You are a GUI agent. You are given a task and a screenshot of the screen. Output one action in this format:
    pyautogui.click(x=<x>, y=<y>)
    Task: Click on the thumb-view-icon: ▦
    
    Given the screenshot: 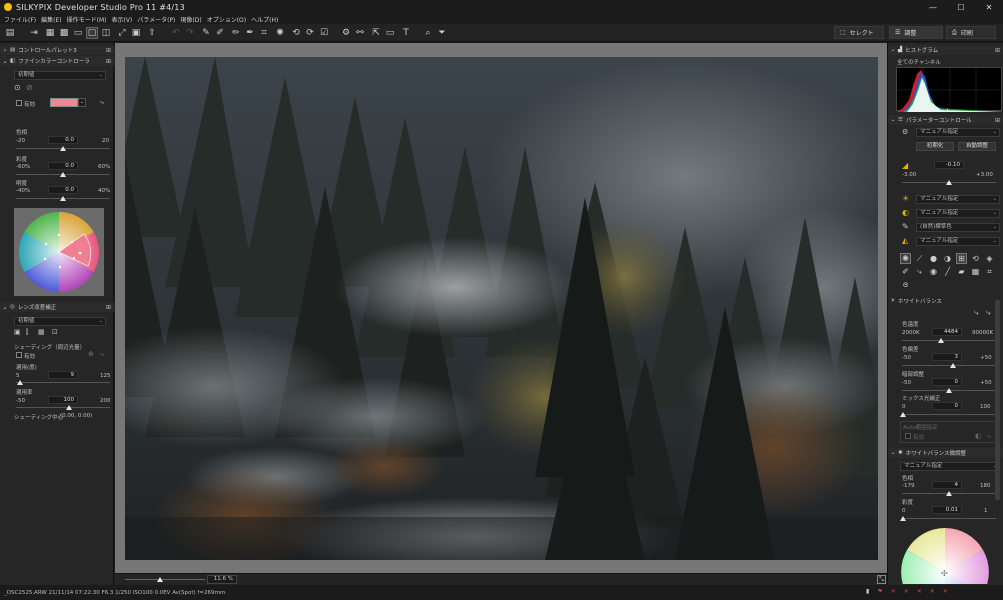 What is the action you would take?
    pyautogui.click(x=50, y=33)
    